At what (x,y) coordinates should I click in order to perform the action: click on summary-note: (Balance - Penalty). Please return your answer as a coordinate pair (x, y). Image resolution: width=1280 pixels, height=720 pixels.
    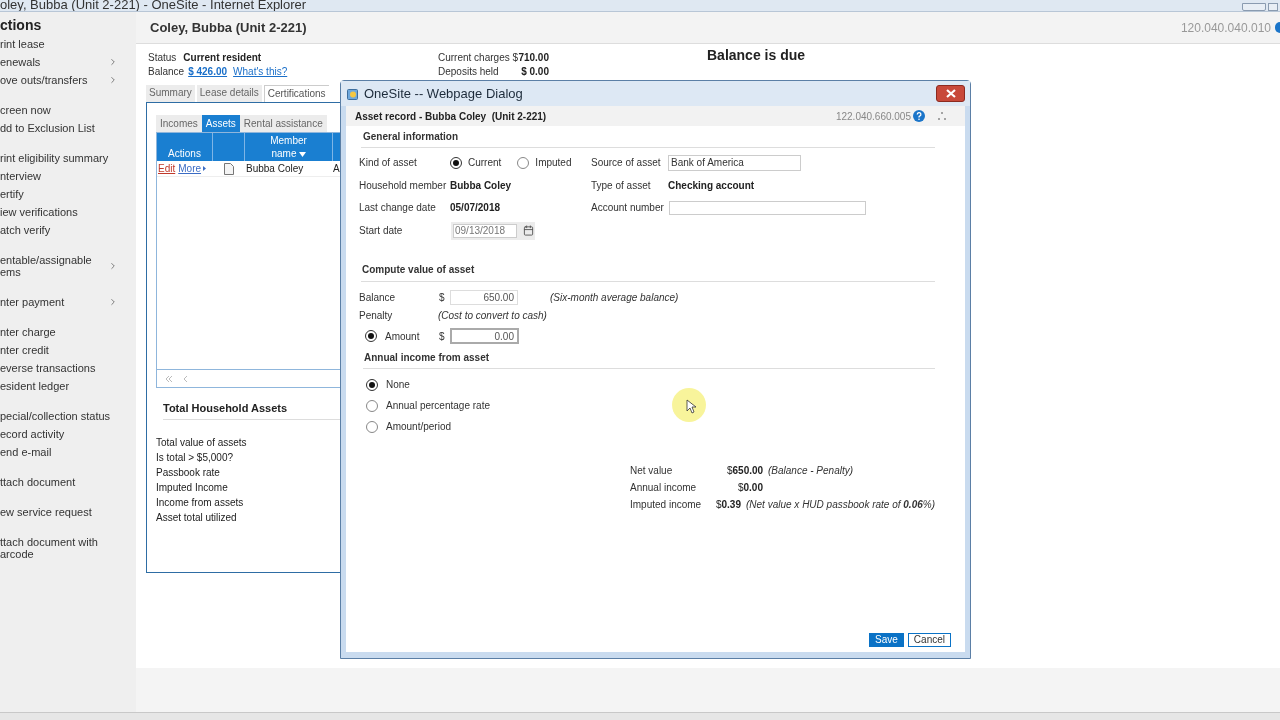
    Looking at the image, I should click on (811, 471).